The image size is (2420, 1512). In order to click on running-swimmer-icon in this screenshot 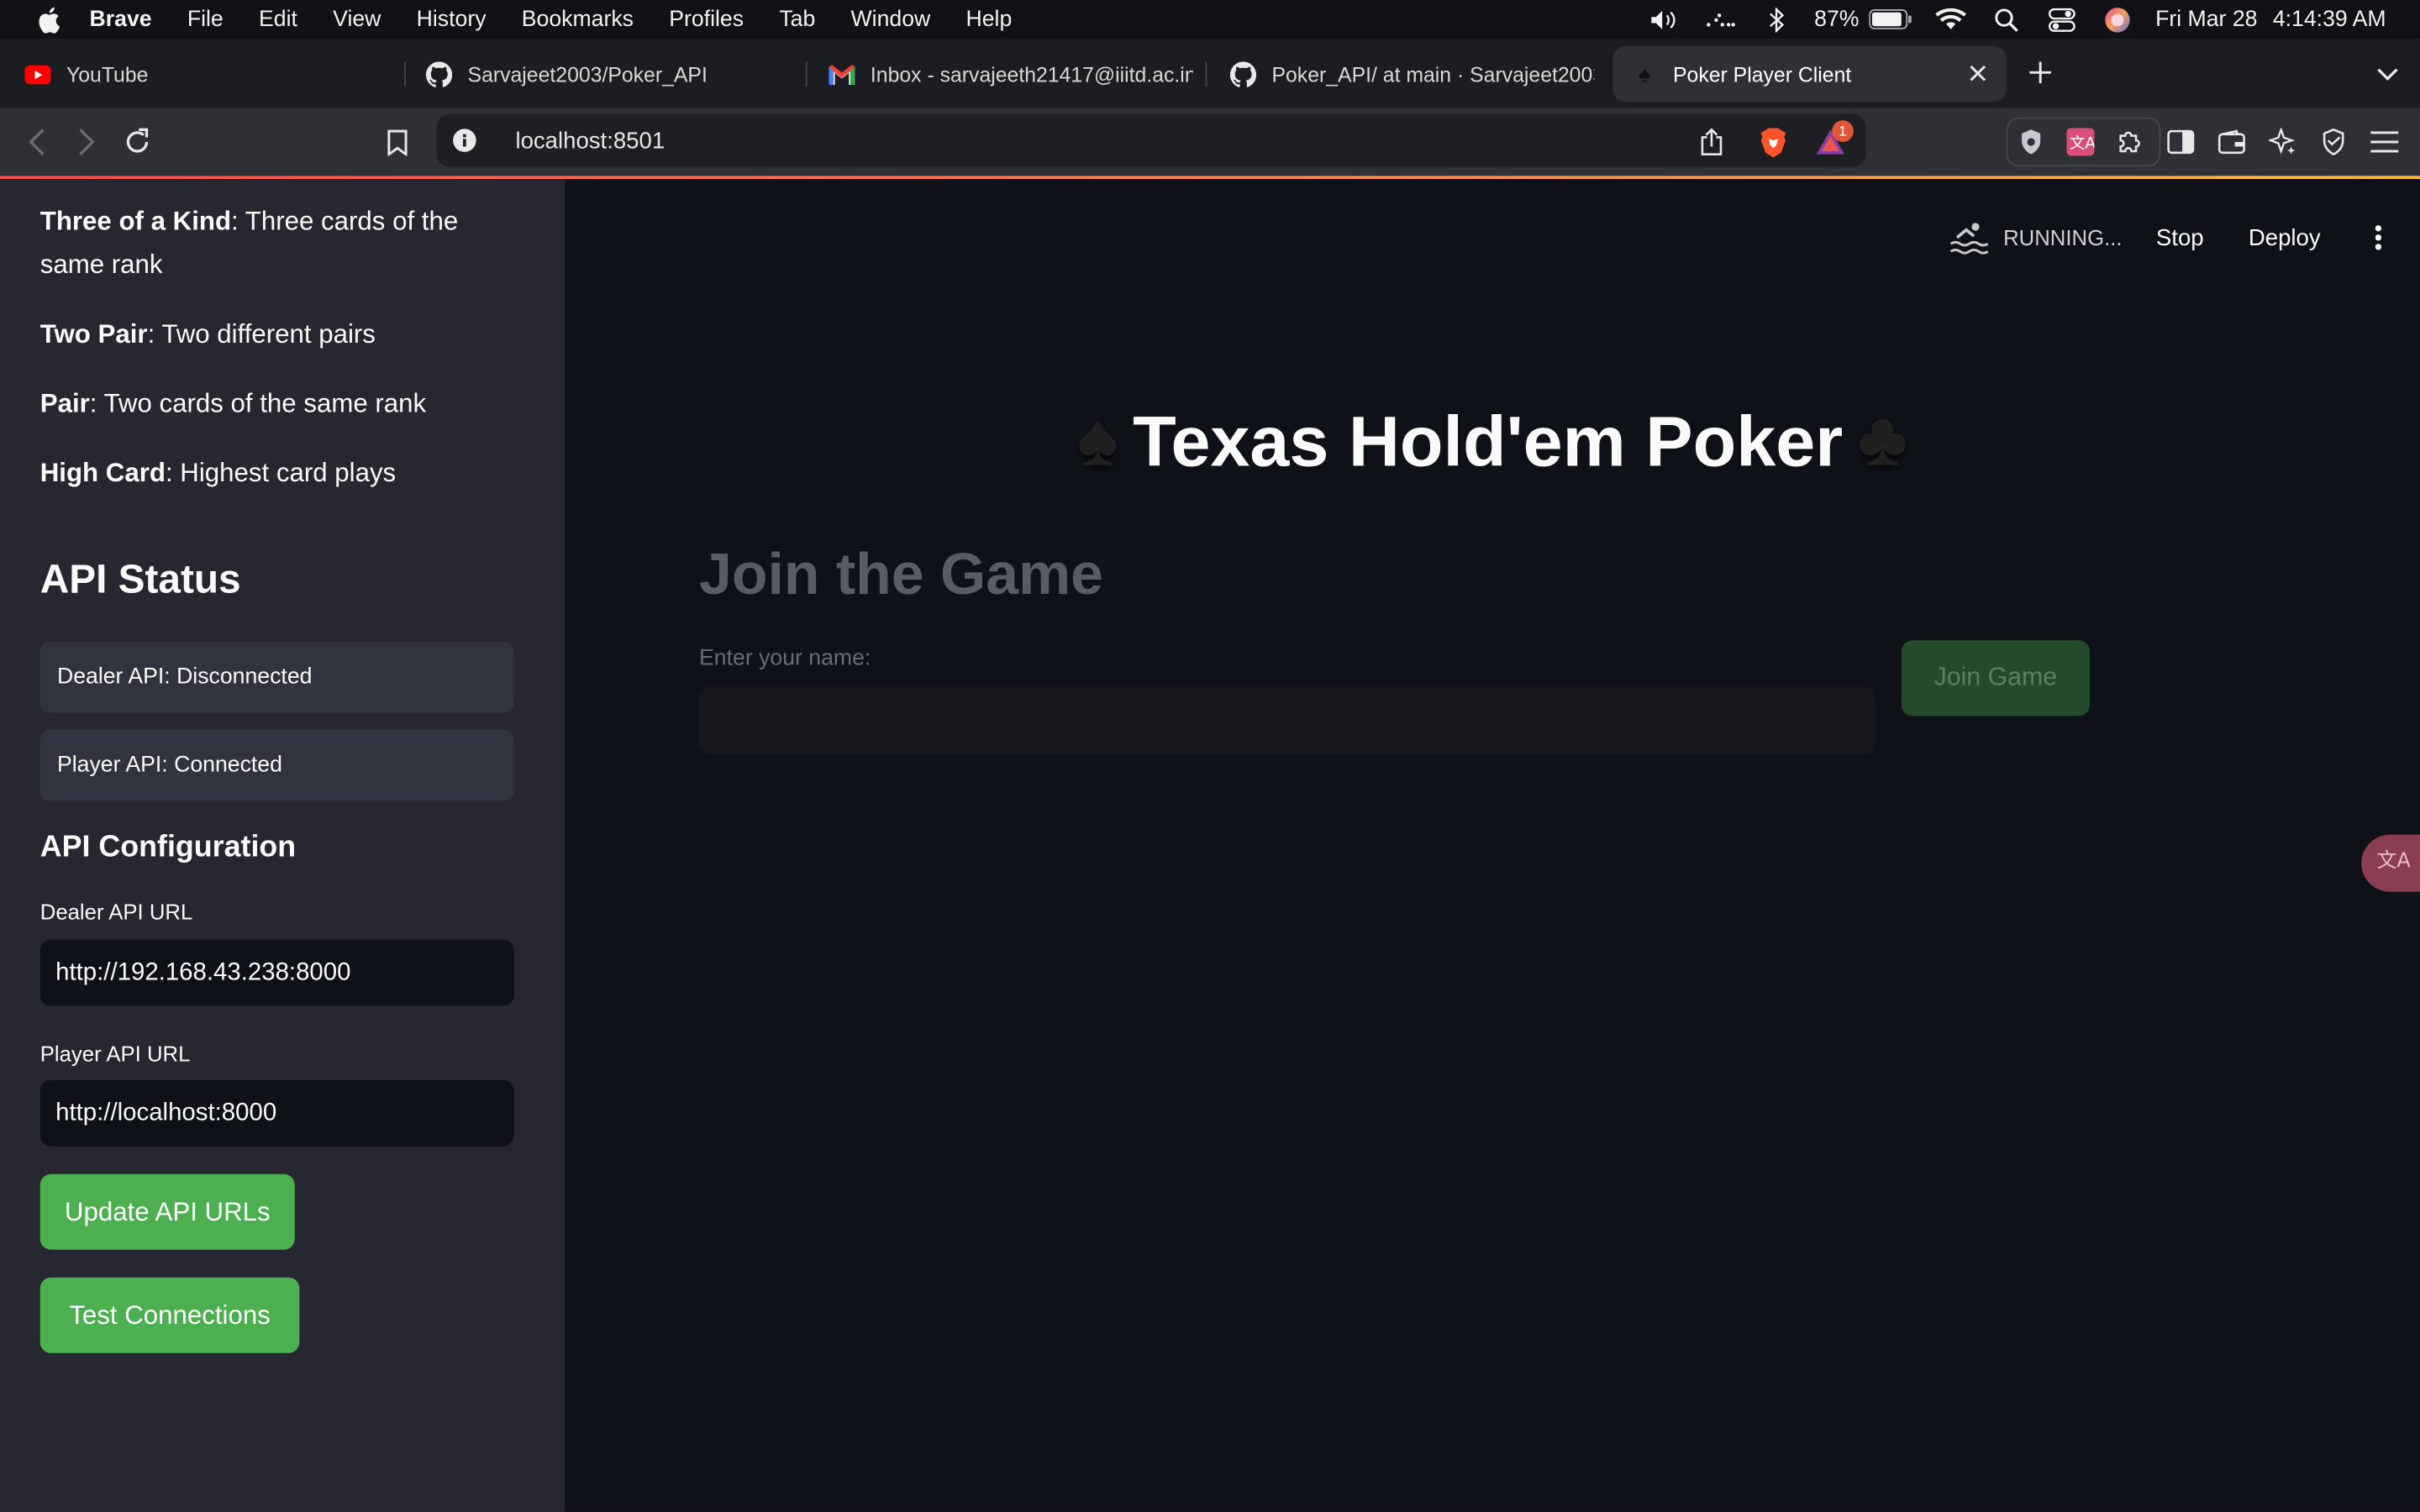, I will do `click(1970, 237)`.